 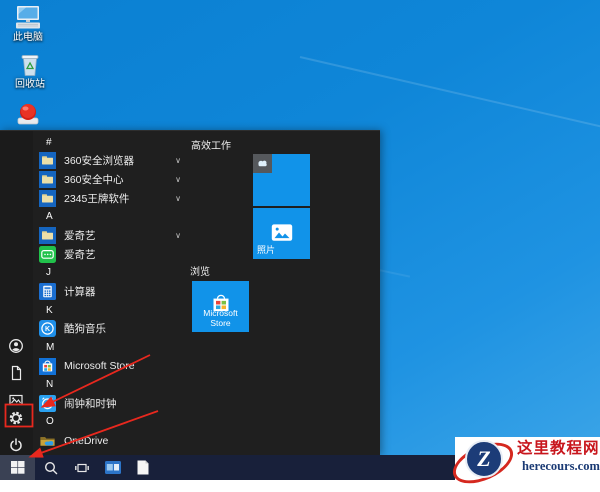 I want to click on app-row-kugou: K 酷狗音乐, so click(x=111, y=328).